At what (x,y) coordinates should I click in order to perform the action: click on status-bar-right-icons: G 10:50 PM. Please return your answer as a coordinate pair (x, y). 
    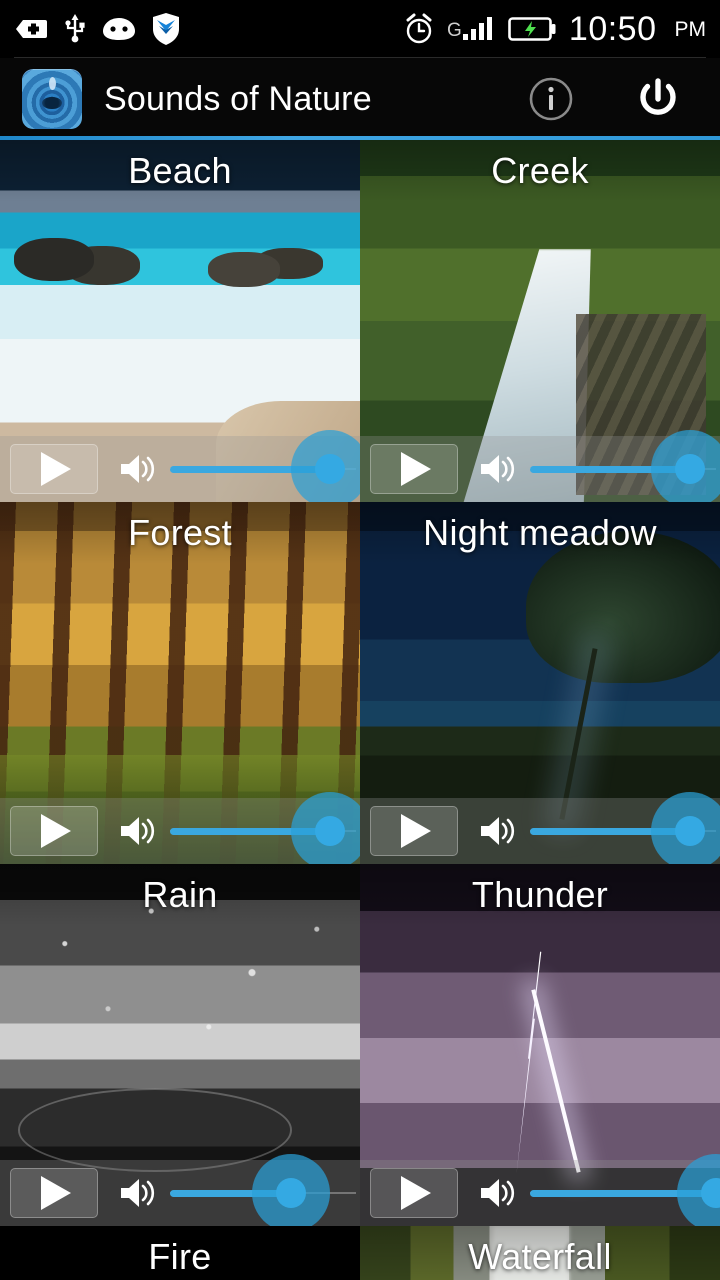
    Looking at the image, I should click on (555, 29).